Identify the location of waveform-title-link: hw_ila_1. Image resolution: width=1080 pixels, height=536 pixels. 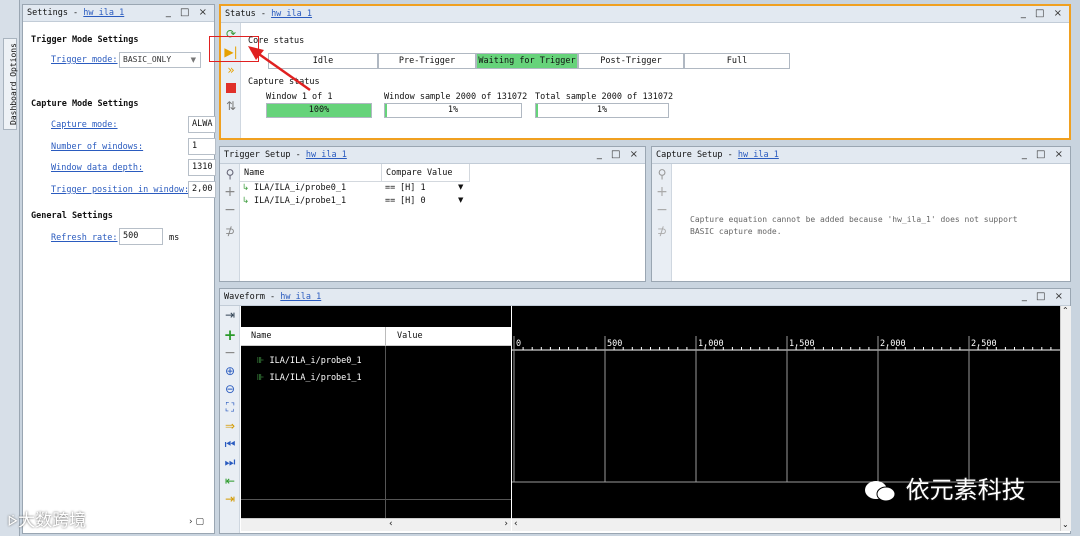
(300, 297).